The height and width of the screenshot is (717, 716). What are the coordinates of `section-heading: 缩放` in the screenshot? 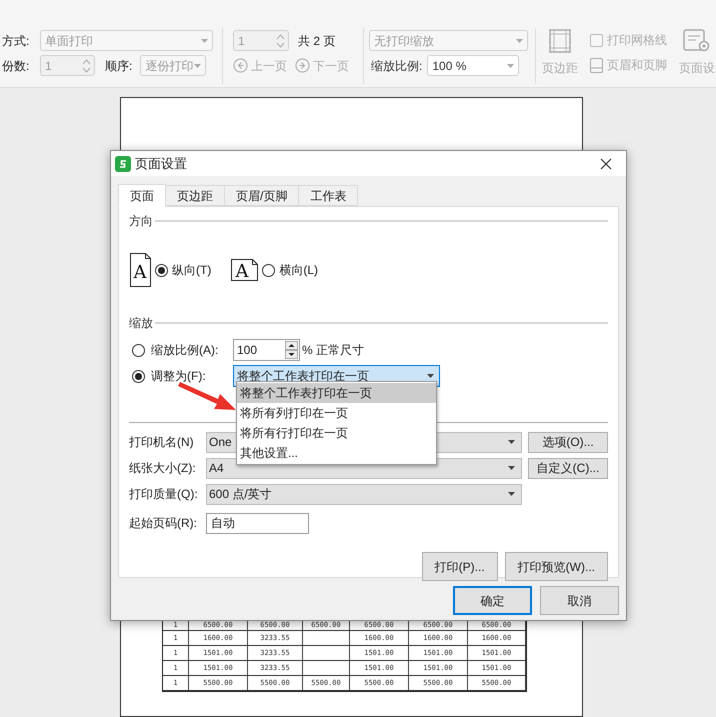 It's located at (141, 323).